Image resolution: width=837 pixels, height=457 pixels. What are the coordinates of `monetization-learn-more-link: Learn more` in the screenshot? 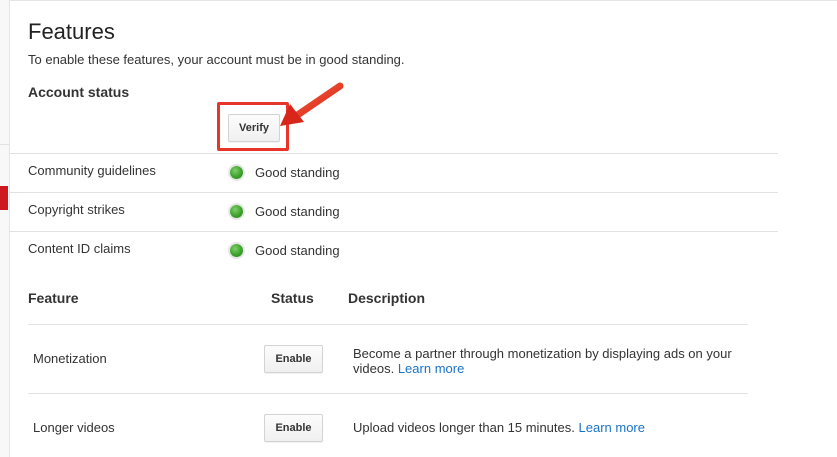 It's located at (431, 368).